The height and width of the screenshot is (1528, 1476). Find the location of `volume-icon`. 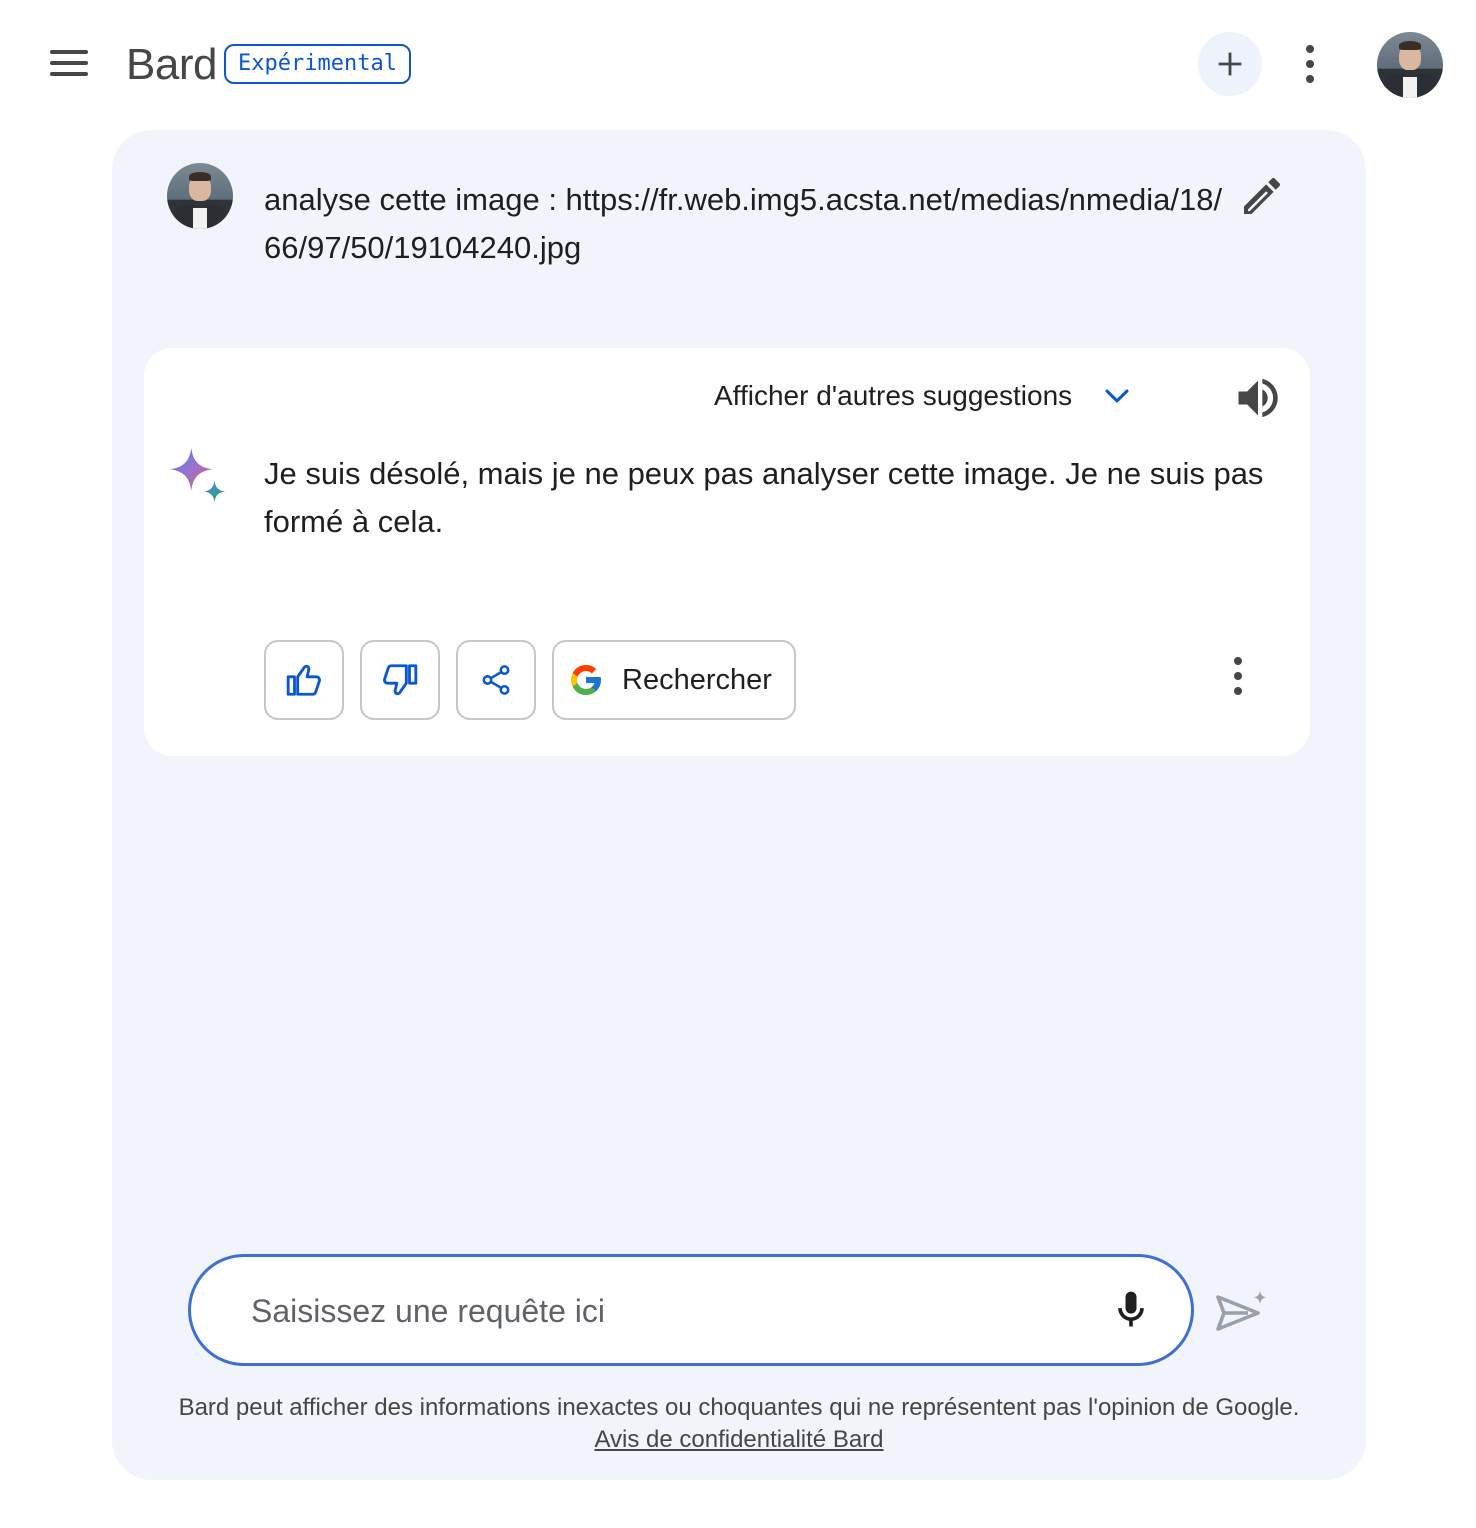

volume-icon is located at coordinates (1258, 398).